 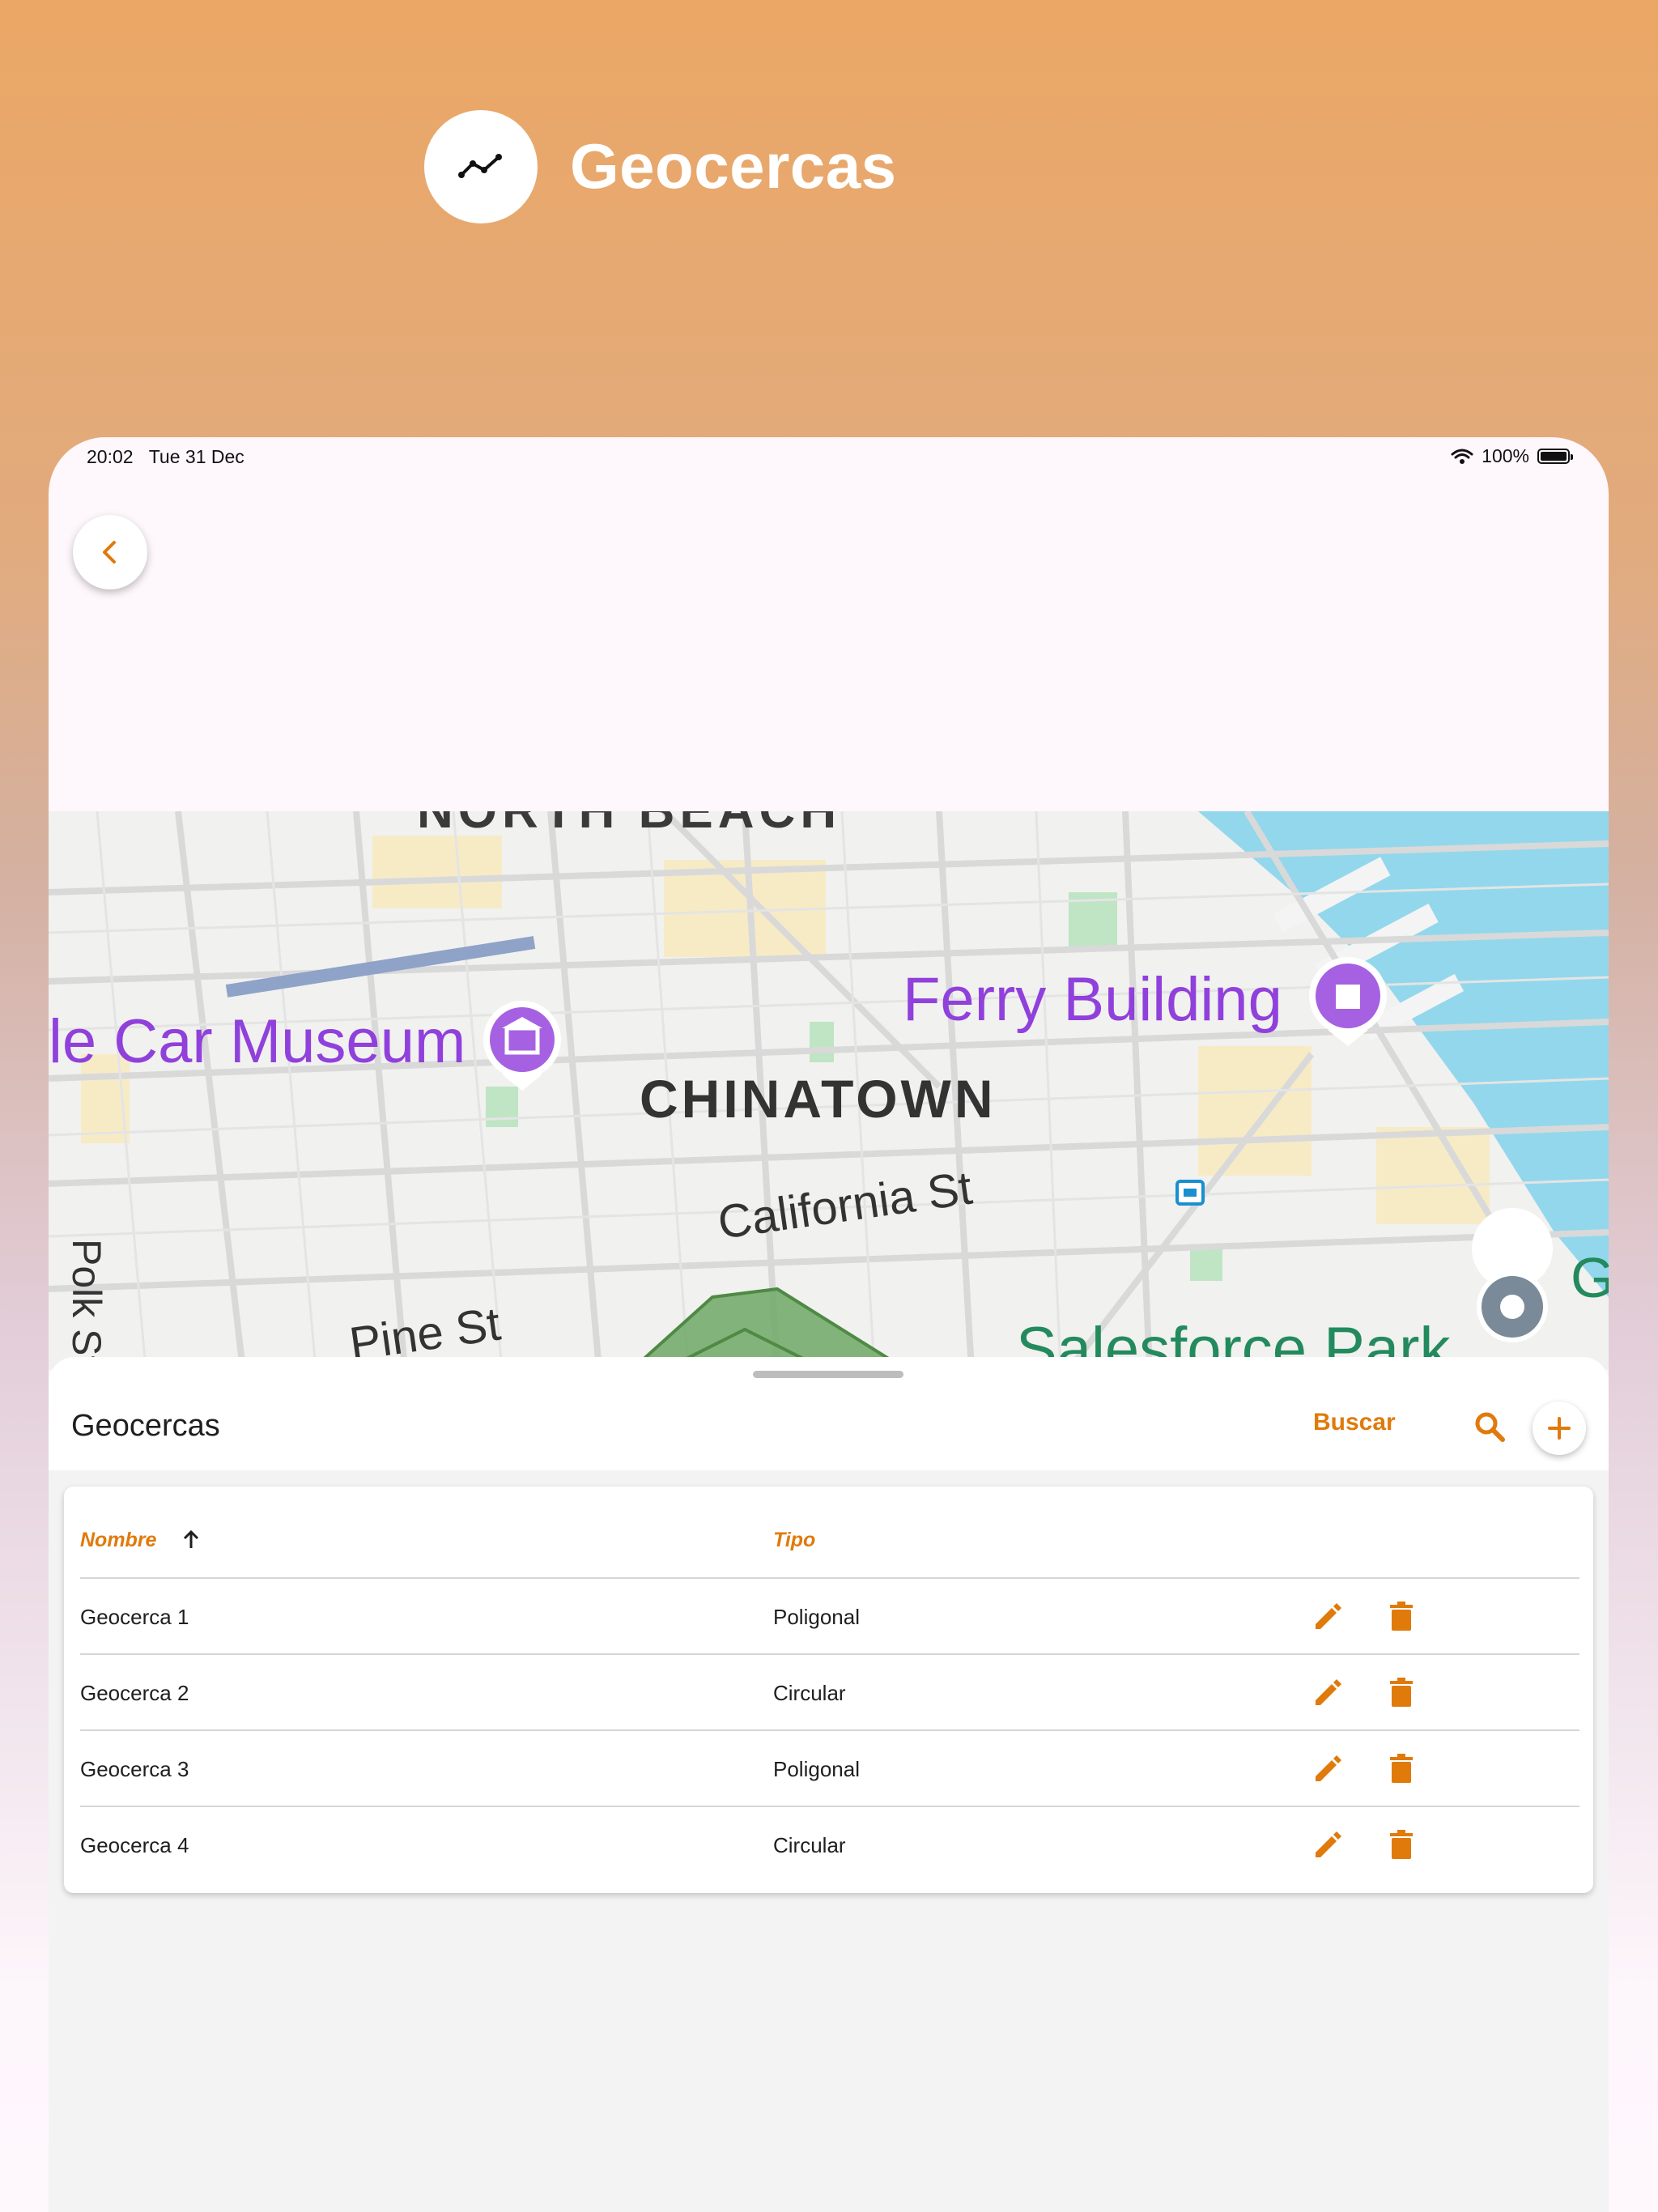 I want to click on map-label-car-museum: le Car Museum, so click(x=257, y=1042).